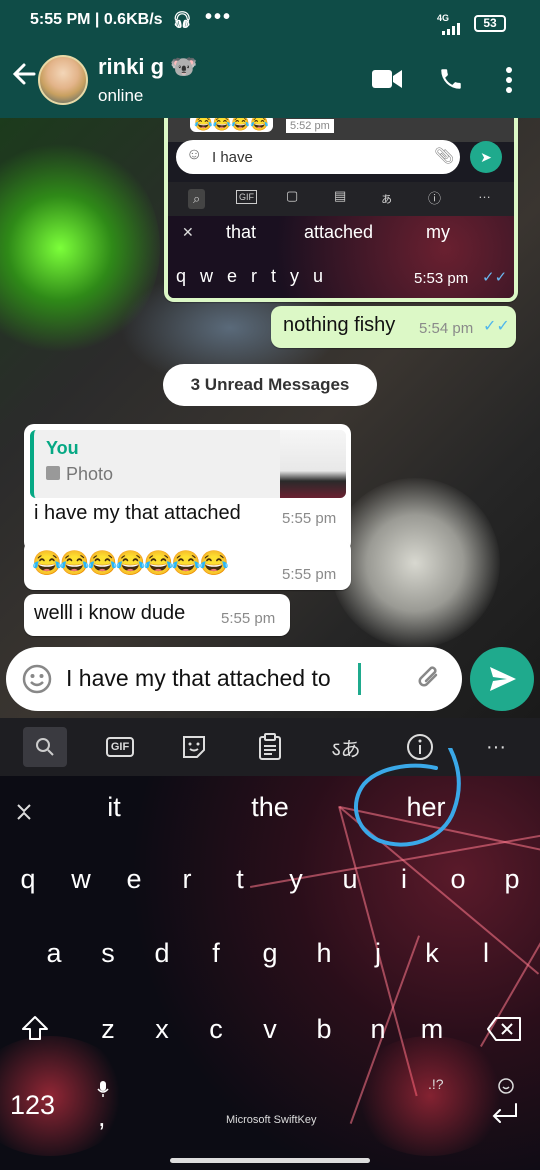  Describe the element at coordinates (37, 679) in the screenshot. I see `emoji-icon` at that location.